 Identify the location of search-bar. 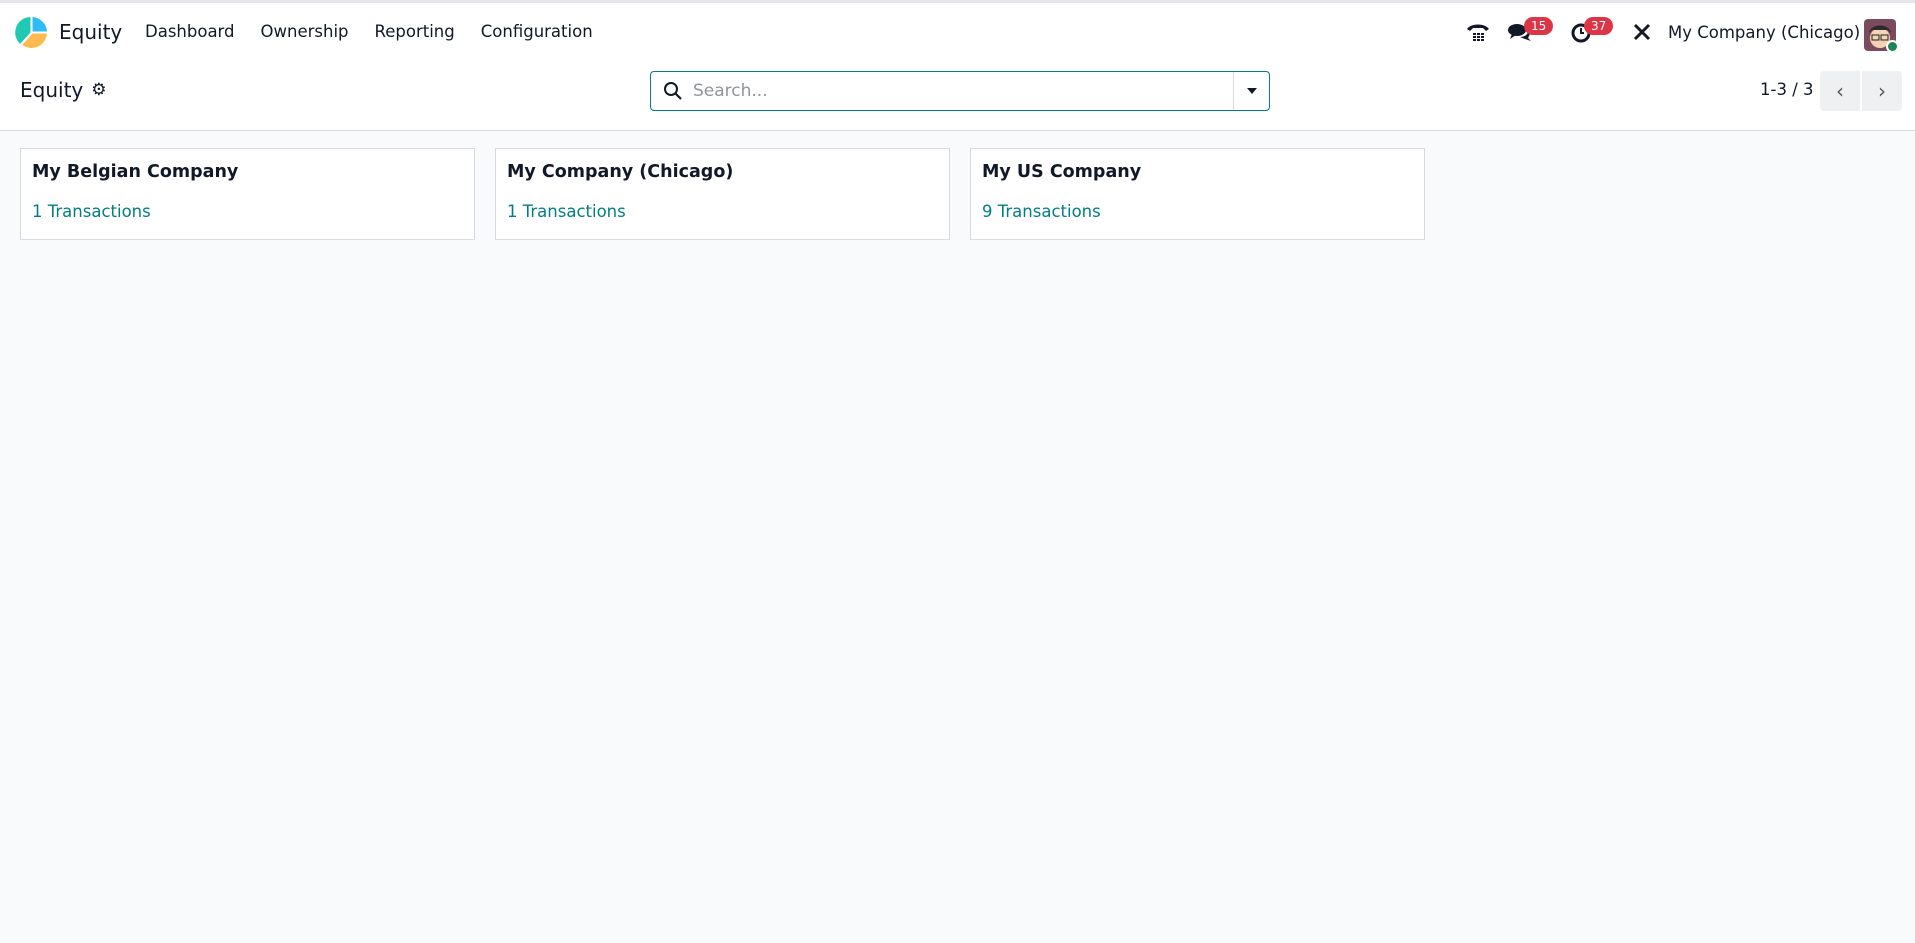
(960, 91).